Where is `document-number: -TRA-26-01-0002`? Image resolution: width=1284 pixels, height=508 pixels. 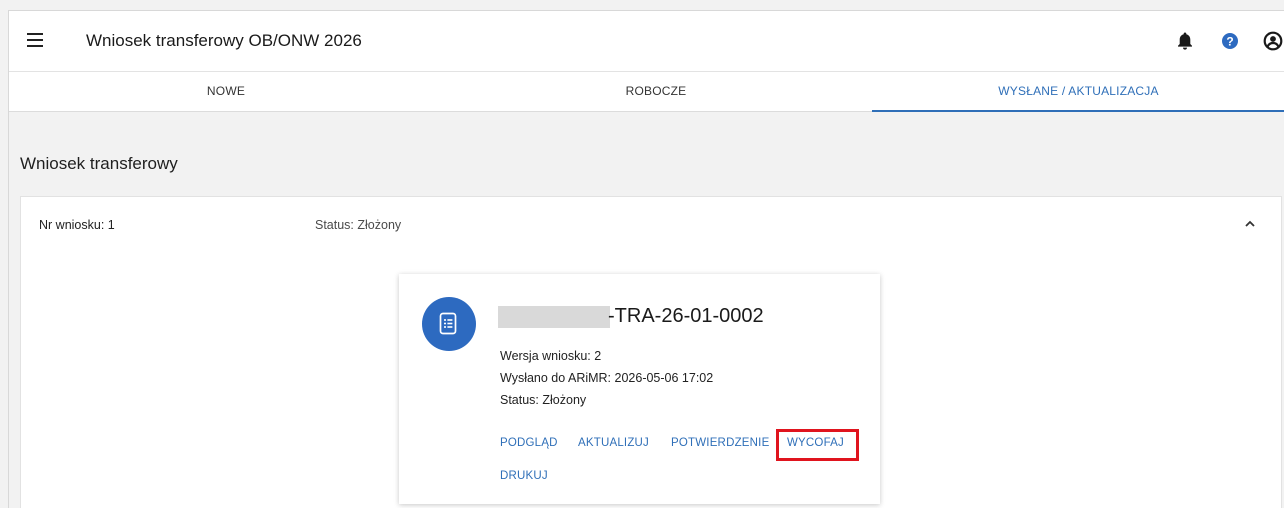 document-number: -TRA-26-01-0002 is located at coordinates (686, 316).